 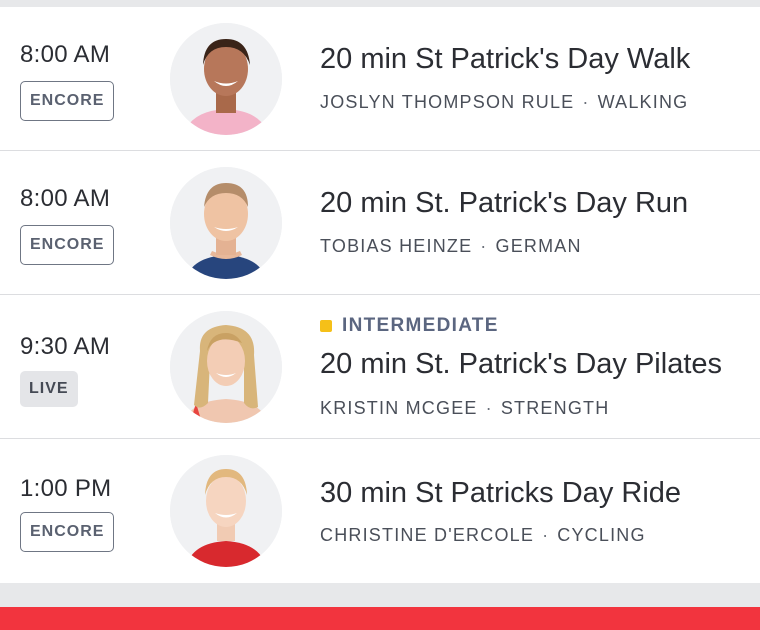 What do you see at coordinates (538, 246) in the screenshot?
I see `class-category: GERMAN` at bounding box center [538, 246].